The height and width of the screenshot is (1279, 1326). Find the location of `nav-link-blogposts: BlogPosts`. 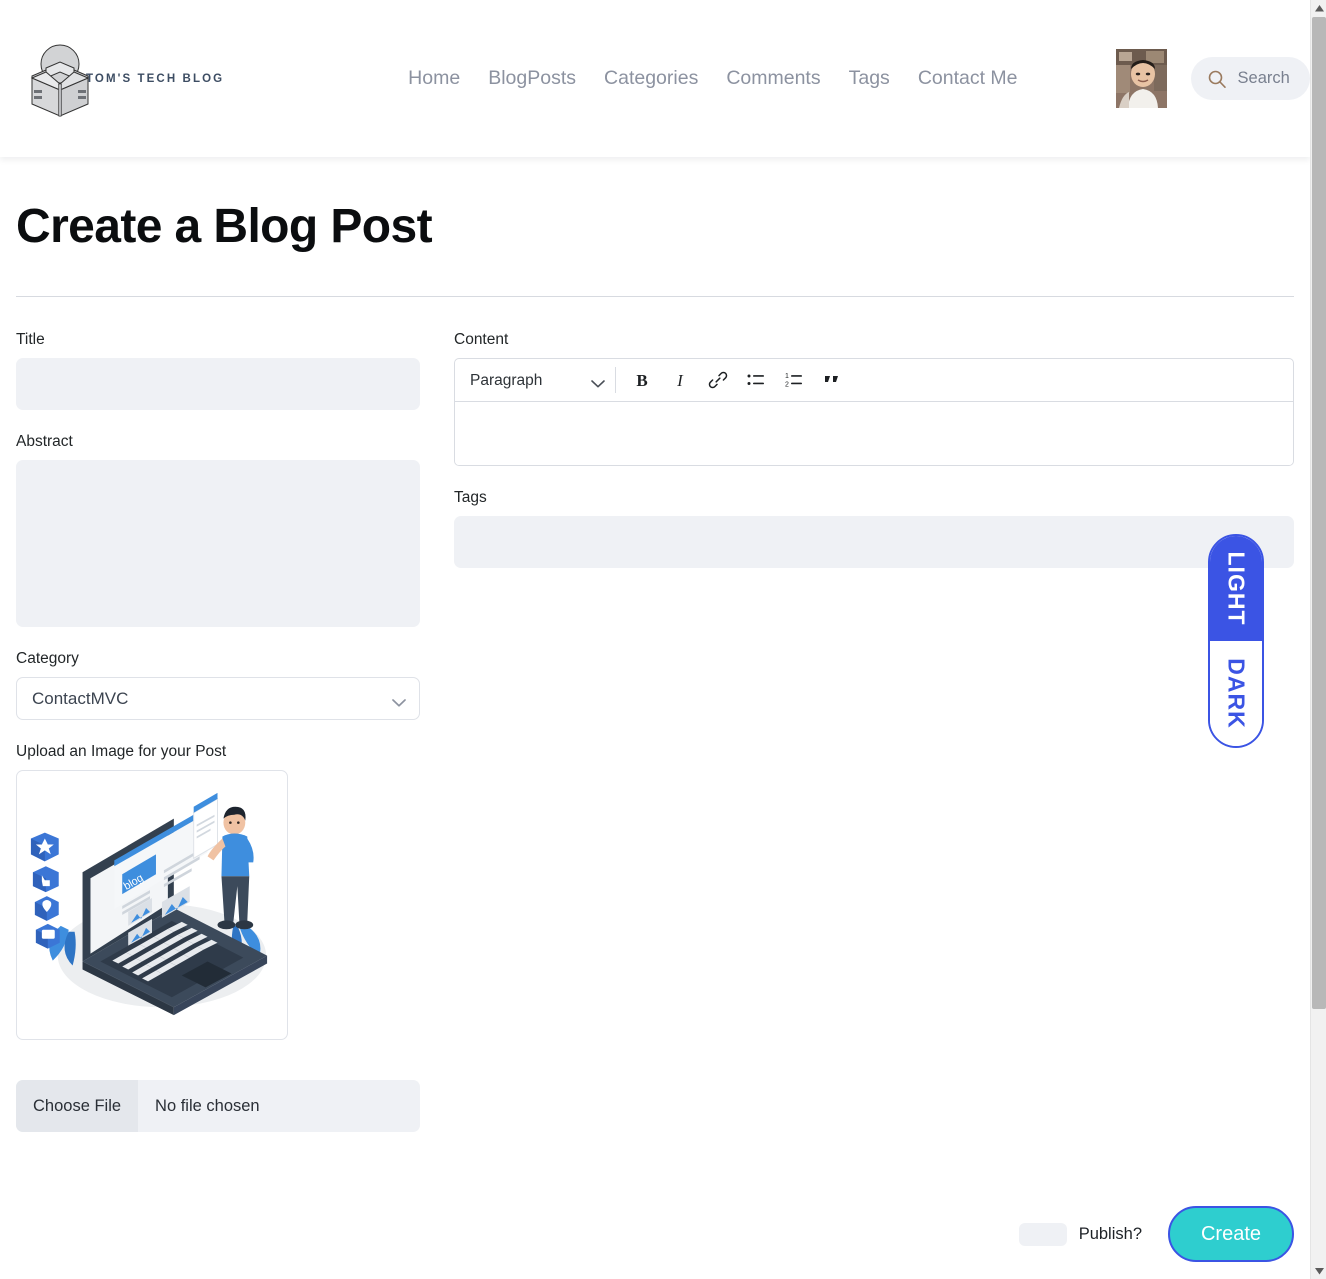

nav-link-blogposts: BlogPosts is located at coordinates (532, 78).